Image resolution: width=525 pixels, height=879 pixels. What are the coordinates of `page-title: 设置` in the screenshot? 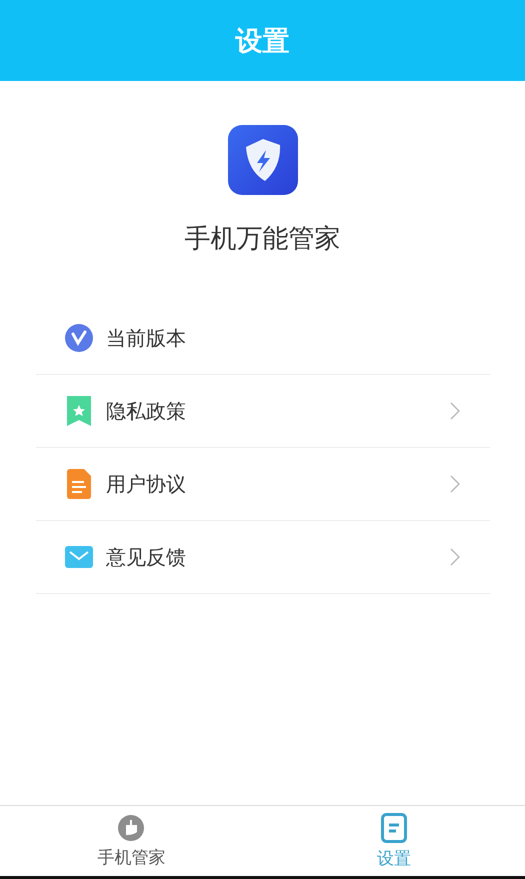 It's located at (263, 41).